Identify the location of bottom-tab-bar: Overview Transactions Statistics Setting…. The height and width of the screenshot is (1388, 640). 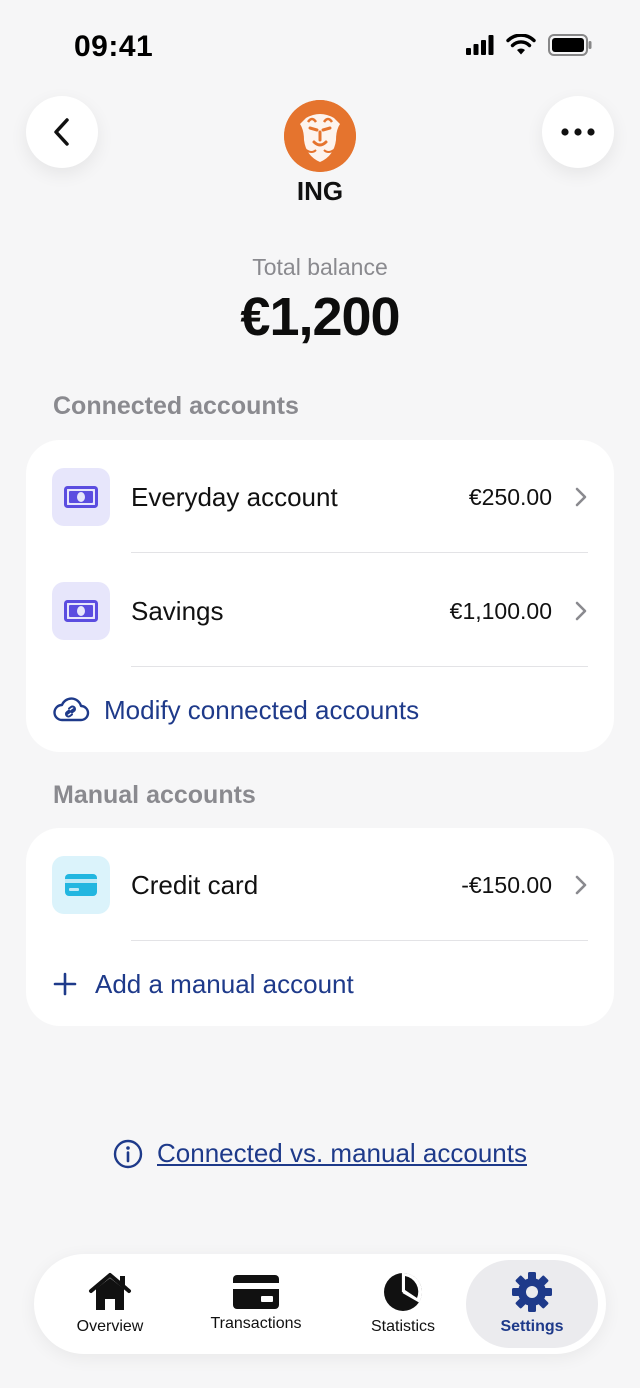
(320, 1304).